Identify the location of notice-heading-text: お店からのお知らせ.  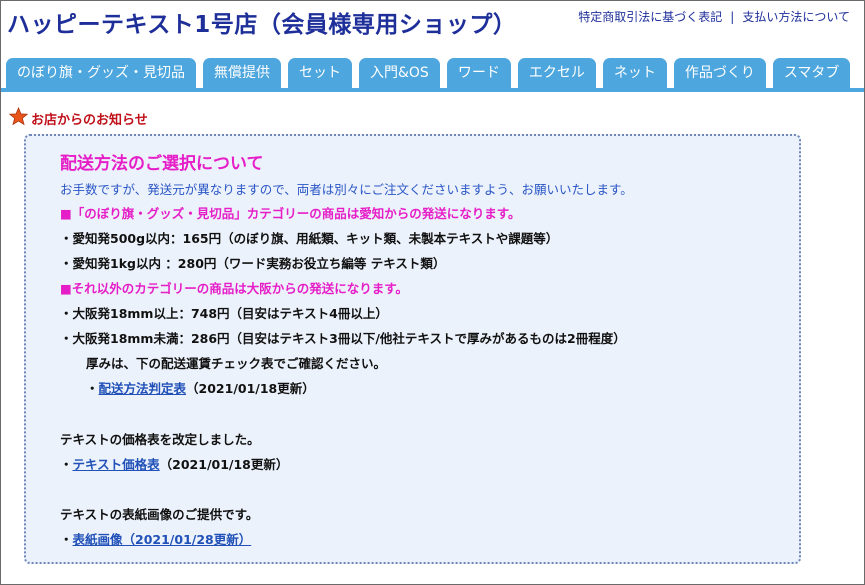
(89, 120).